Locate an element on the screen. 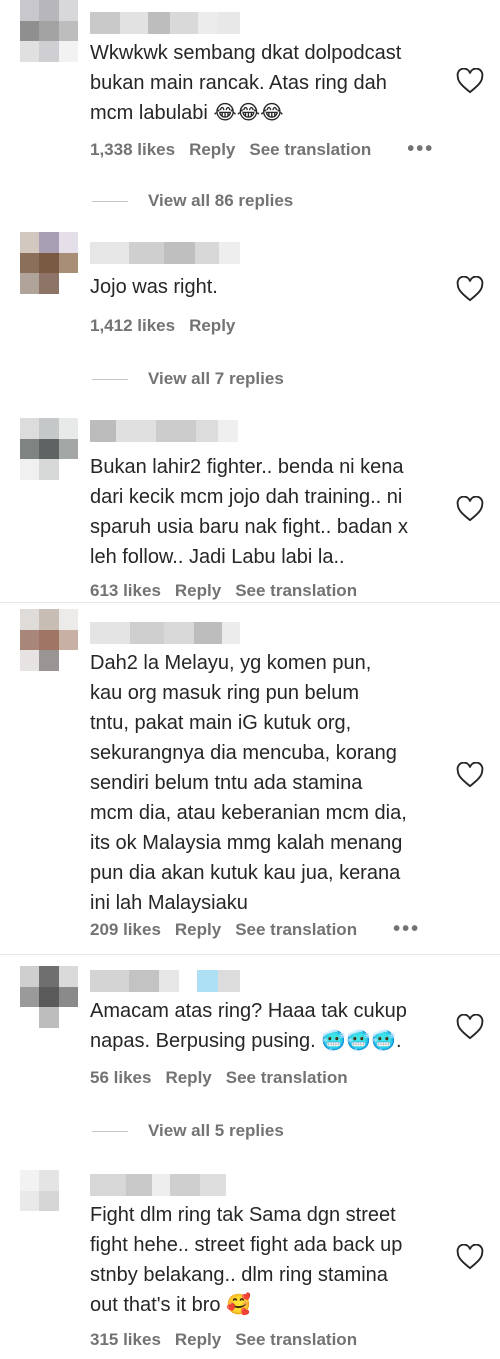  comment-meta: 56 likes Reply See translation is located at coordinates (219, 1078).